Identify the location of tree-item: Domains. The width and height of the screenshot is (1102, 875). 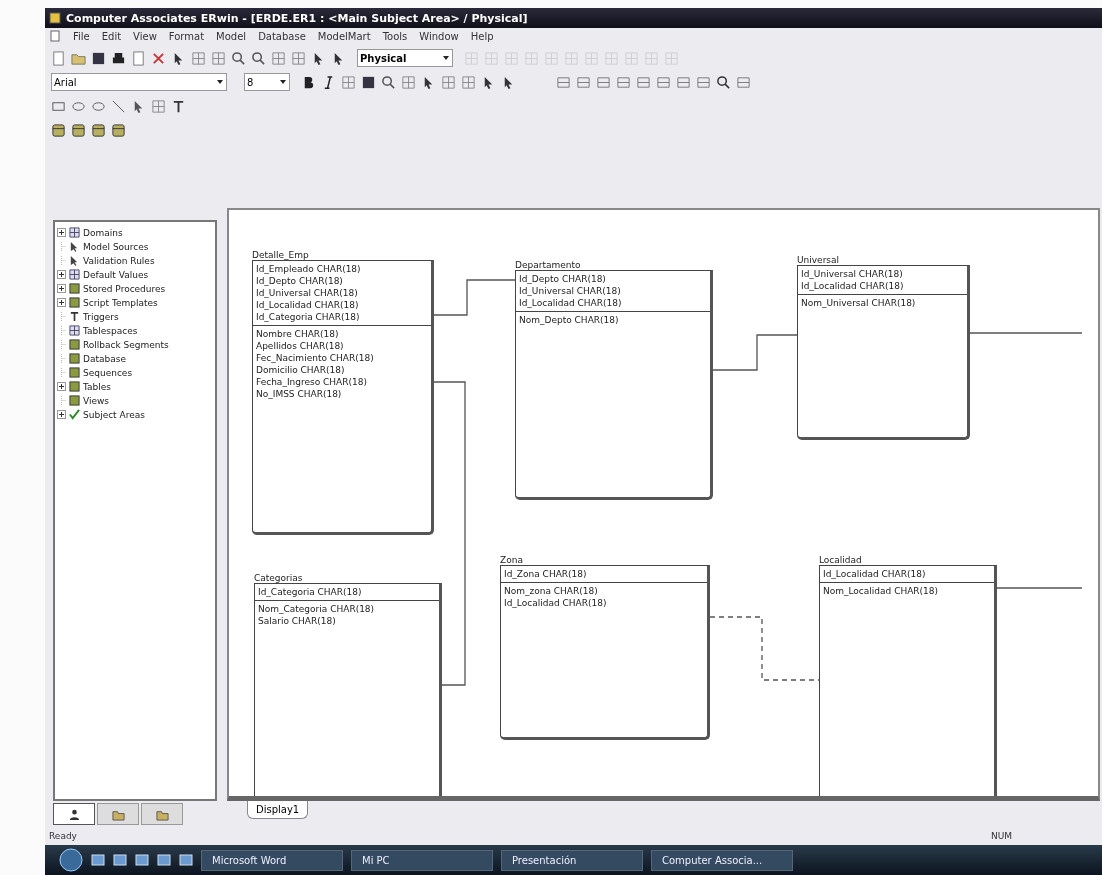
(103, 232).